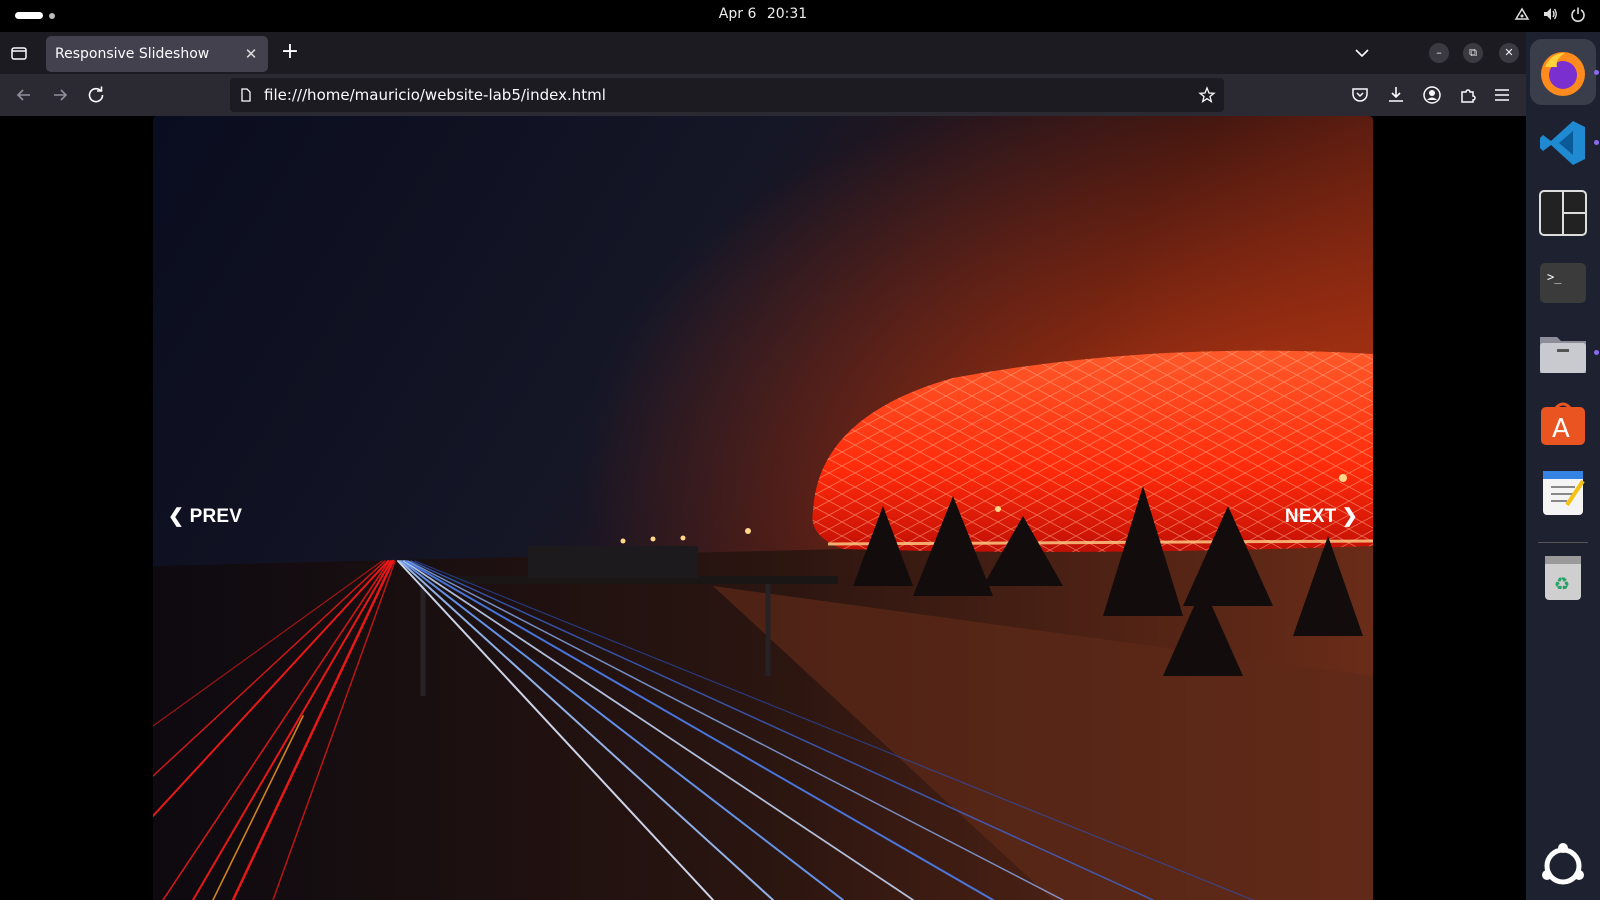  Describe the element at coordinates (1563, 466) in the screenshot. I see `ubuntu-dock: >_ A ♻` at that location.